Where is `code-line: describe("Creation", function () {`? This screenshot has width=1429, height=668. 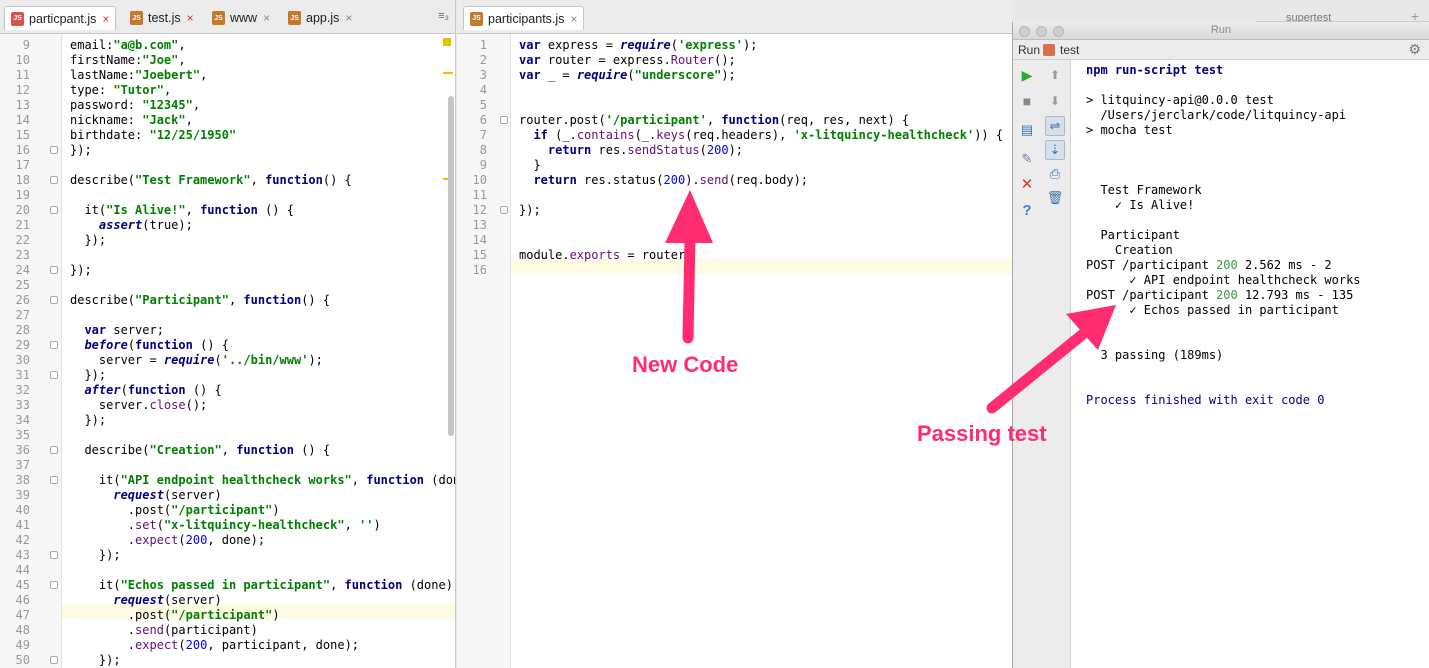 code-line: describe("Creation", function () { is located at coordinates (200, 450).